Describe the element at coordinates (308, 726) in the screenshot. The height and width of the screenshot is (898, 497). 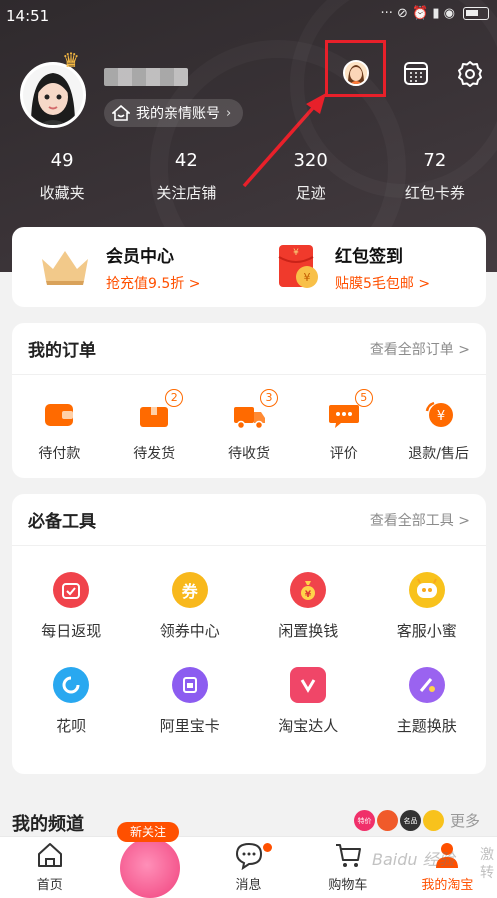
I see `tool-label: 淘宝达人` at that location.